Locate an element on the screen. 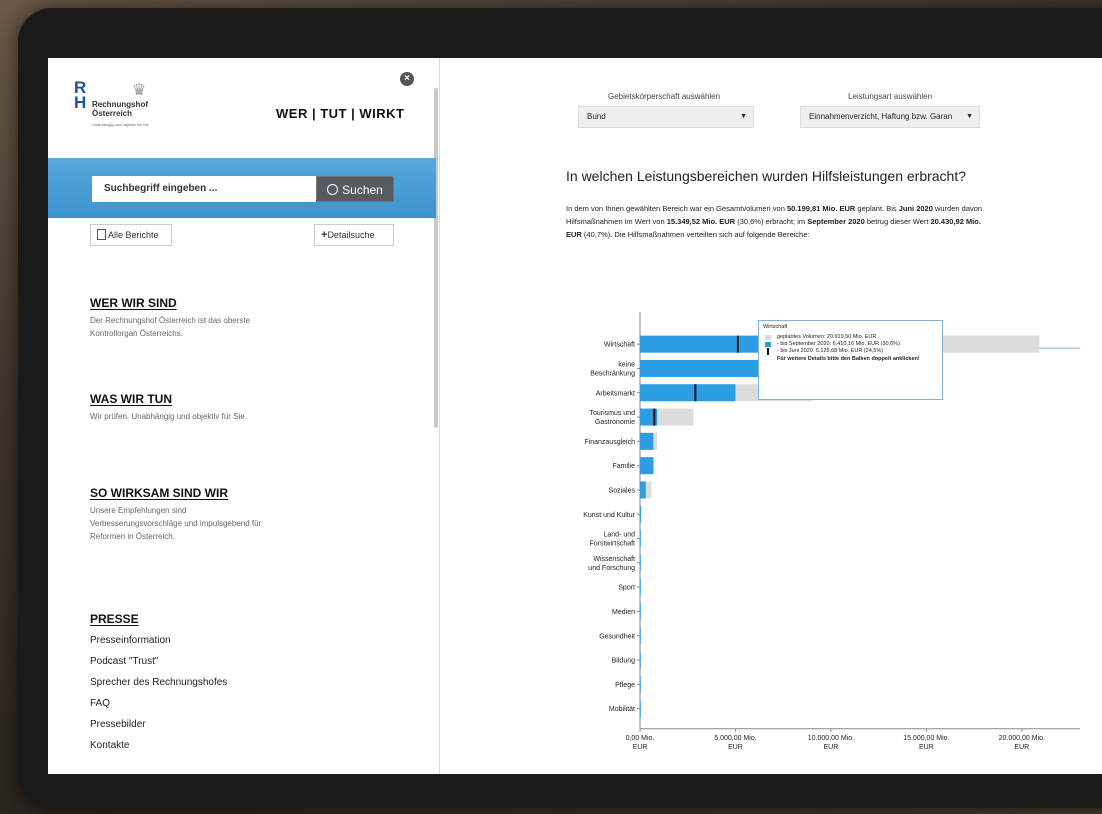 Image resolution: width=1102 pixels, height=814 pixels. y-tick-label-line: Wirtschaft is located at coordinates (619, 345).